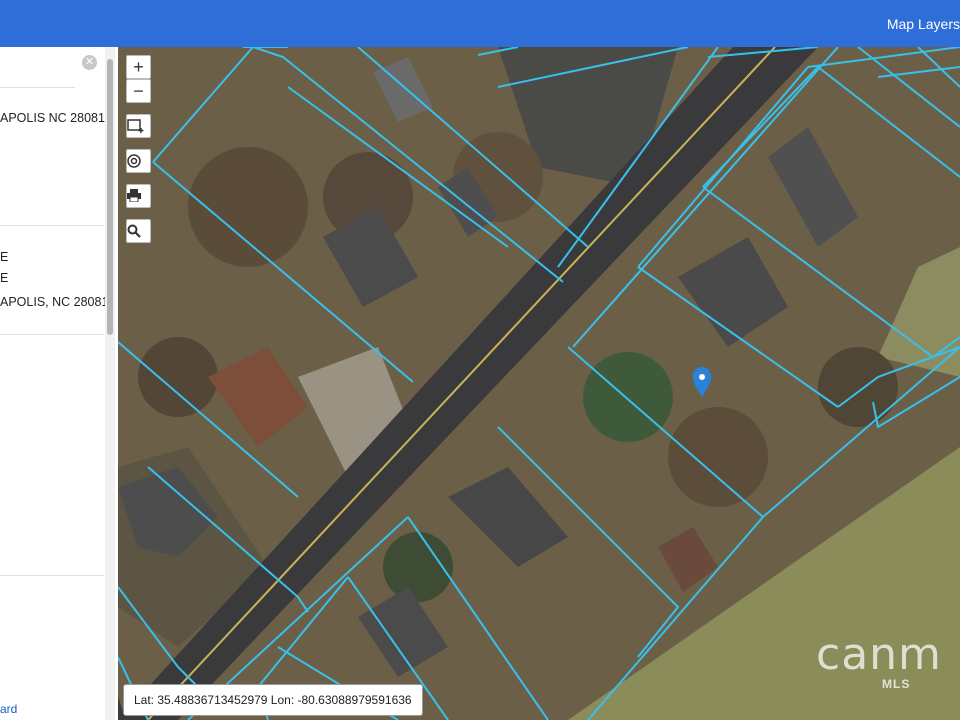 This screenshot has height=720, width=960. What do you see at coordinates (134, 161) in the screenshot?
I see `compass-icon` at bounding box center [134, 161].